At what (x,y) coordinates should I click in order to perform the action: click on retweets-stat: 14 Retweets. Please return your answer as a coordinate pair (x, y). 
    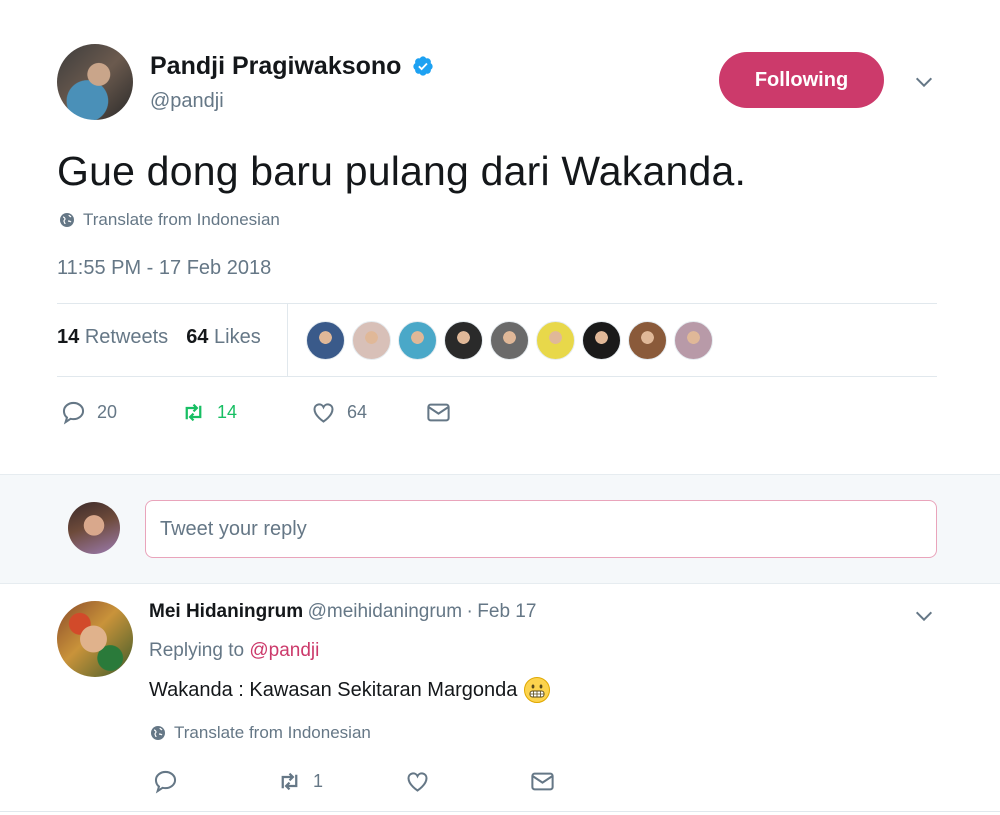
    Looking at the image, I should click on (112, 337).